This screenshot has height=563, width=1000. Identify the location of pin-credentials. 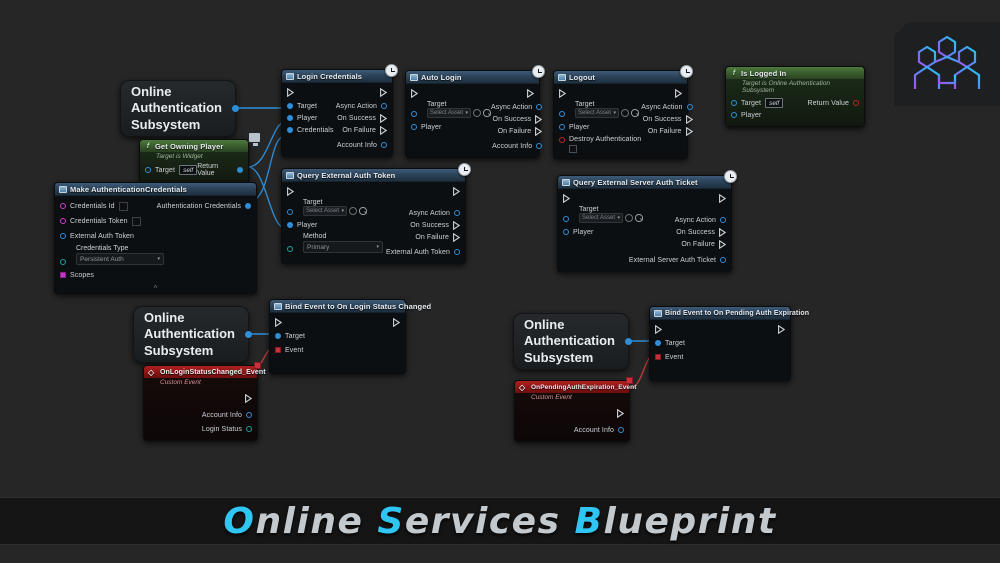
(290, 130).